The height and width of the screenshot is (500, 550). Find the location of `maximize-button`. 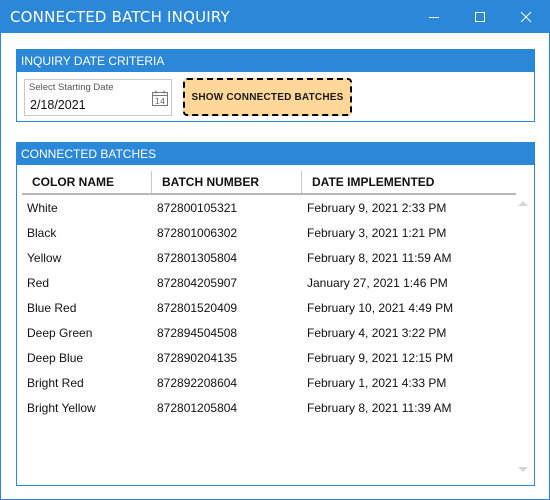

maximize-button is located at coordinates (480, 17).